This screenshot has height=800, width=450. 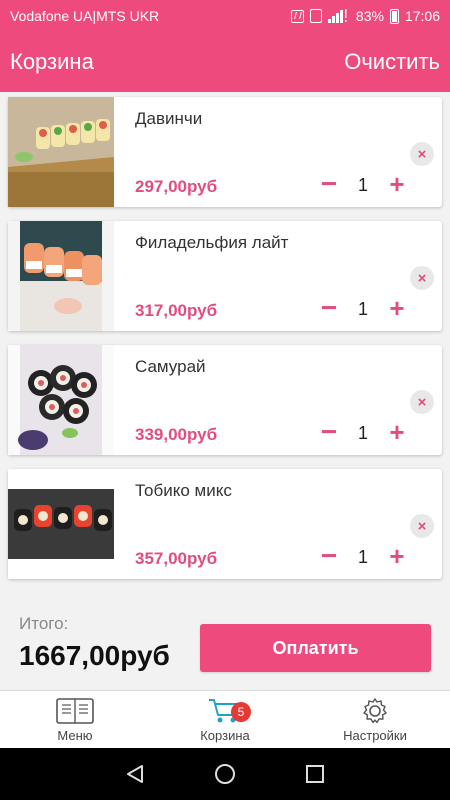 What do you see at coordinates (225, 735) in the screenshot?
I see `nav-label: Корзина` at bounding box center [225, 735].